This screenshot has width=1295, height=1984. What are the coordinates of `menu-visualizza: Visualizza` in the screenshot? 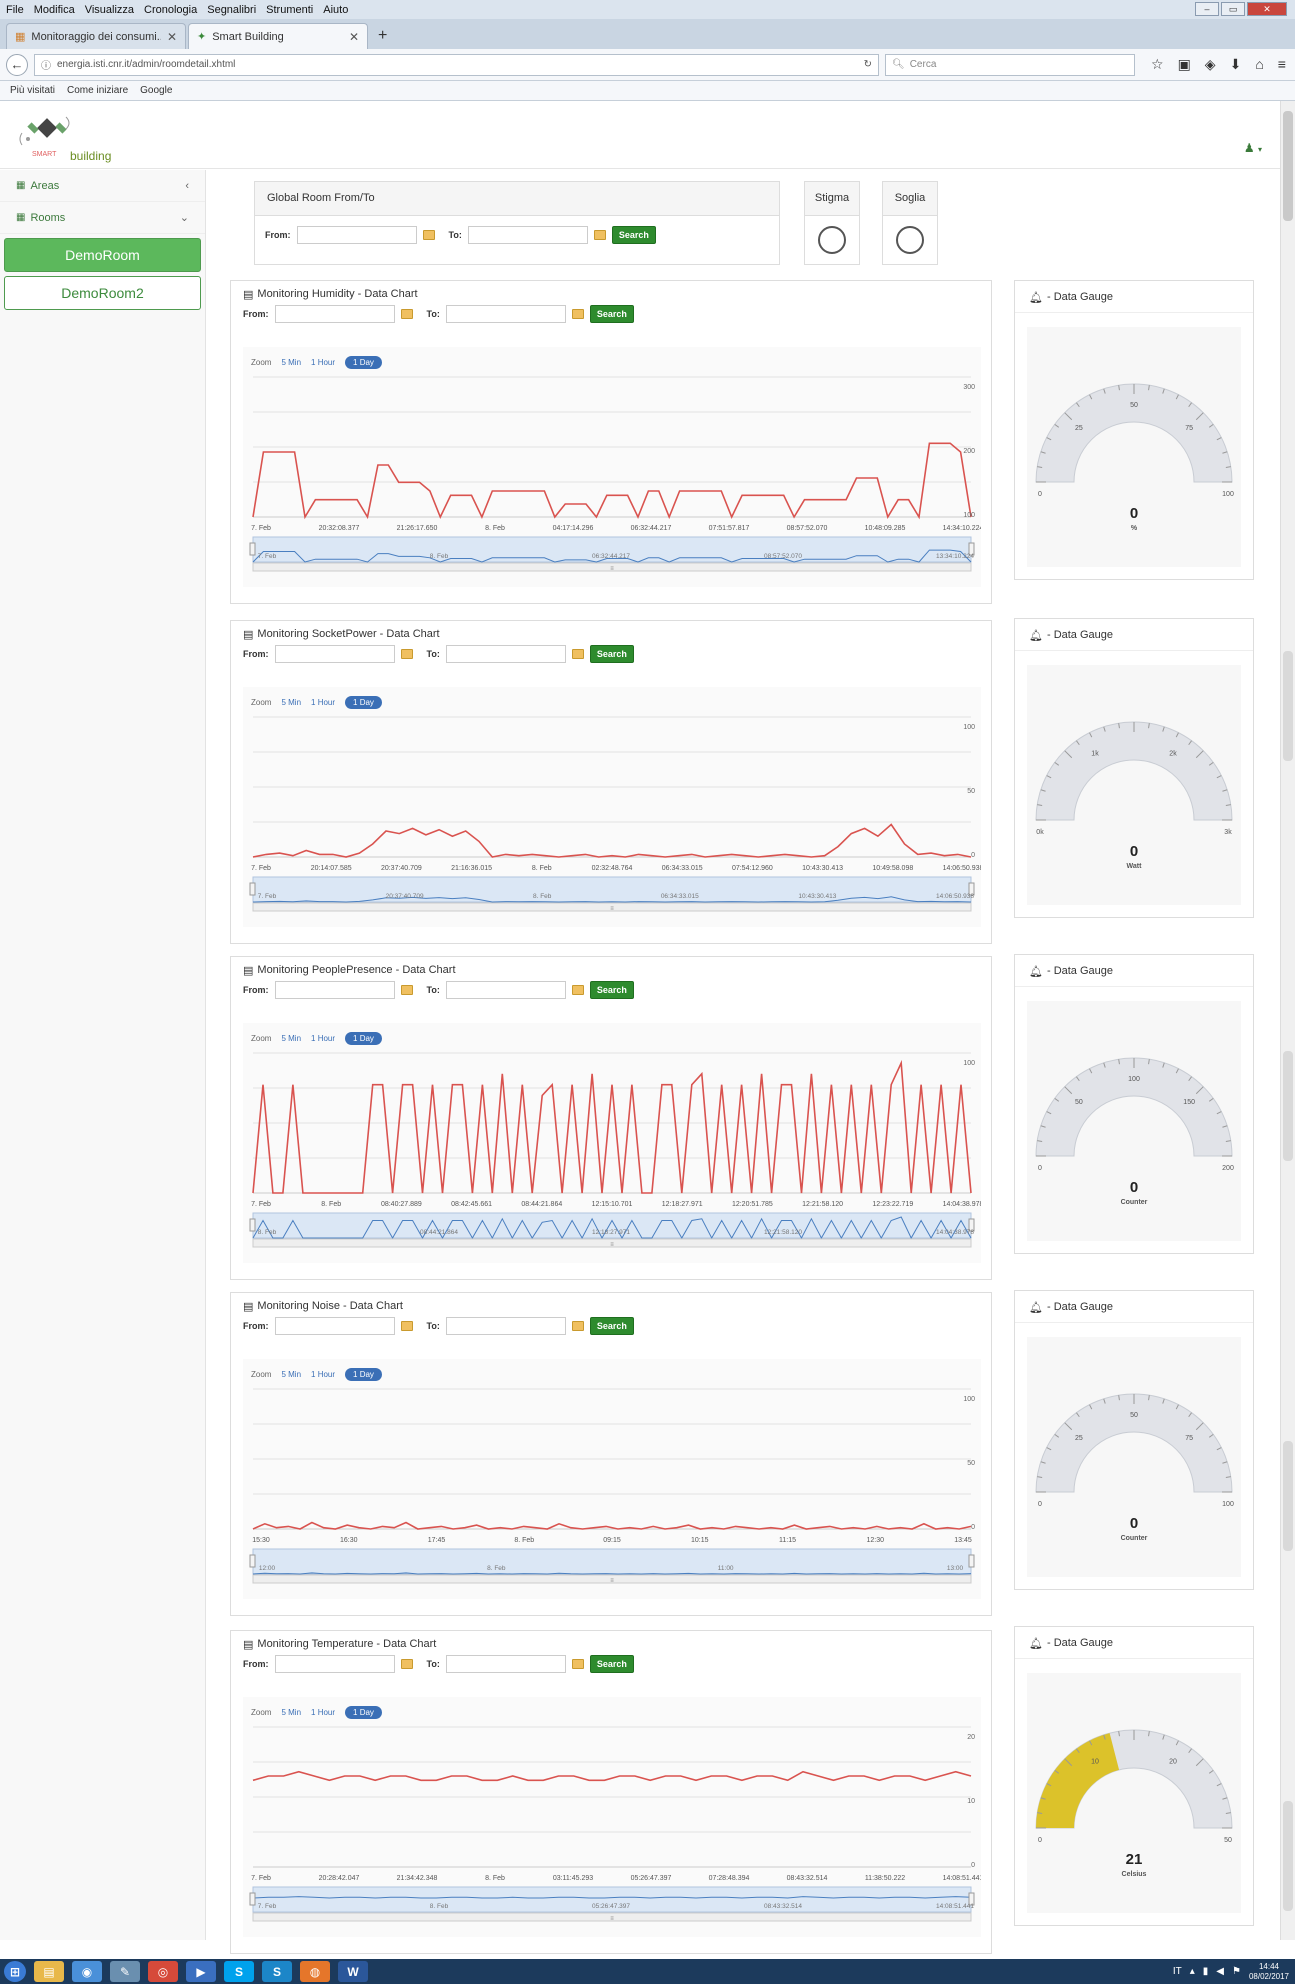 It's located at (109, 10).